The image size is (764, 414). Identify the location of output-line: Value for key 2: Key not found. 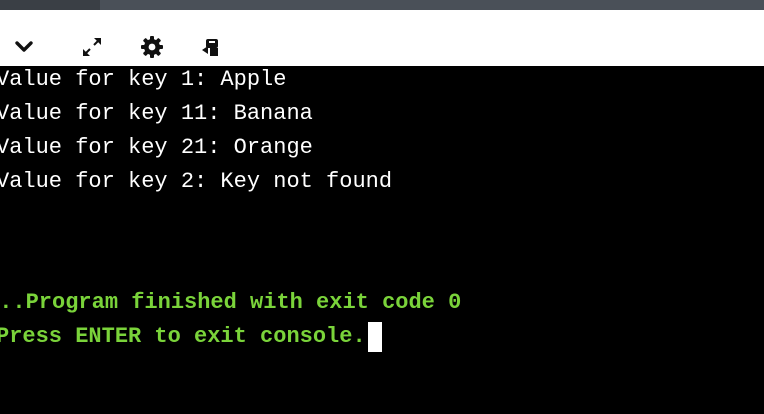
(196, 181).